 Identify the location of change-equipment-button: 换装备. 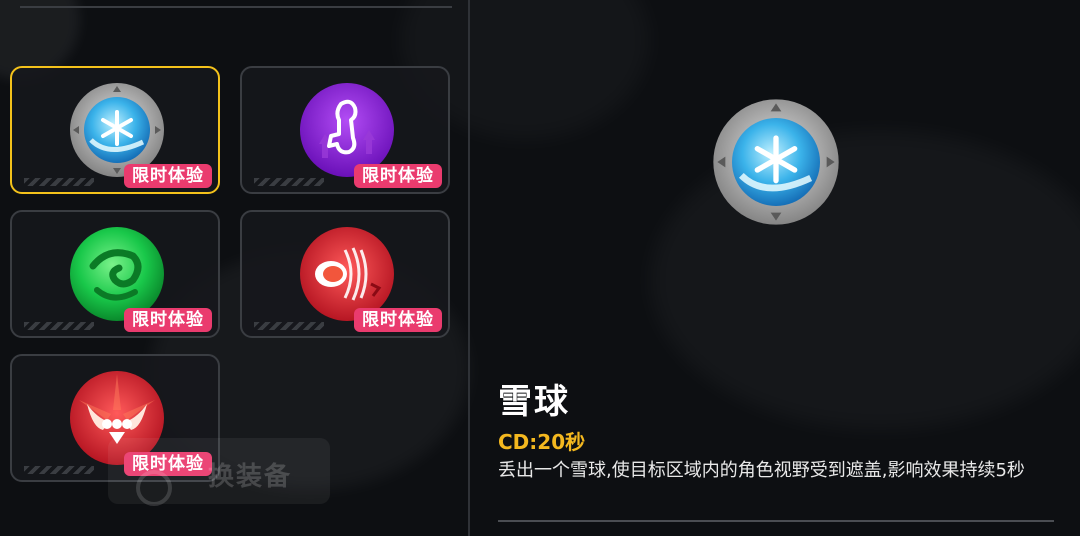
(219, 472).